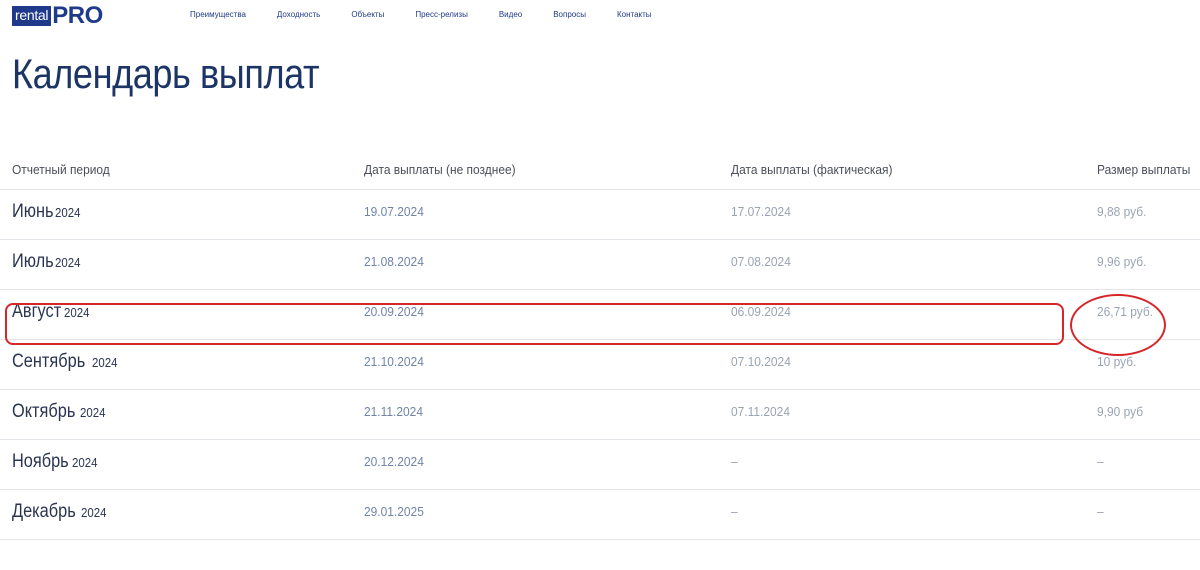 Image resolution: width=1200 pixels, height=570 pixels. What do you see at coordinates (1144, 169) in the screenshot?
I see `column-header-amount: Размер выплаты` at bounding box center [1144, 169].